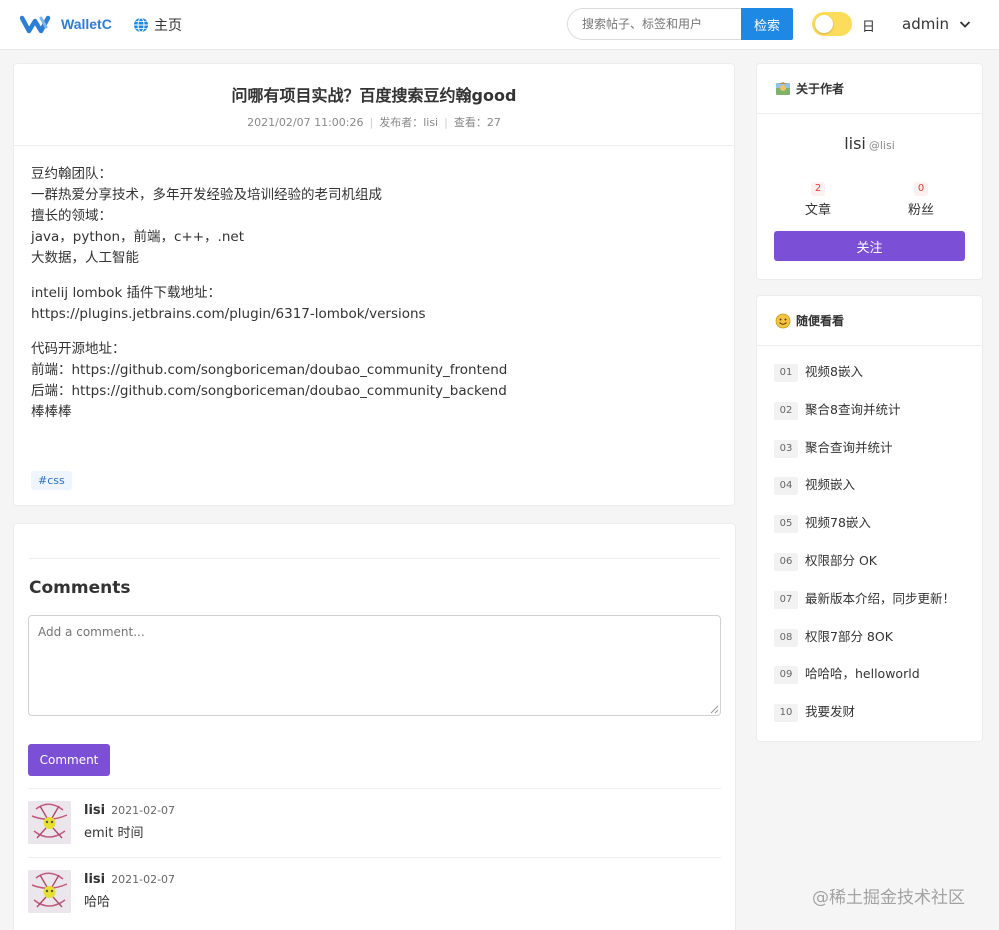 This screenshot has width=999, height=930. Describe the element at coordinates (874, 494) in the screenshot. I see `random-post-item: 04 视频嵌入` at that location.